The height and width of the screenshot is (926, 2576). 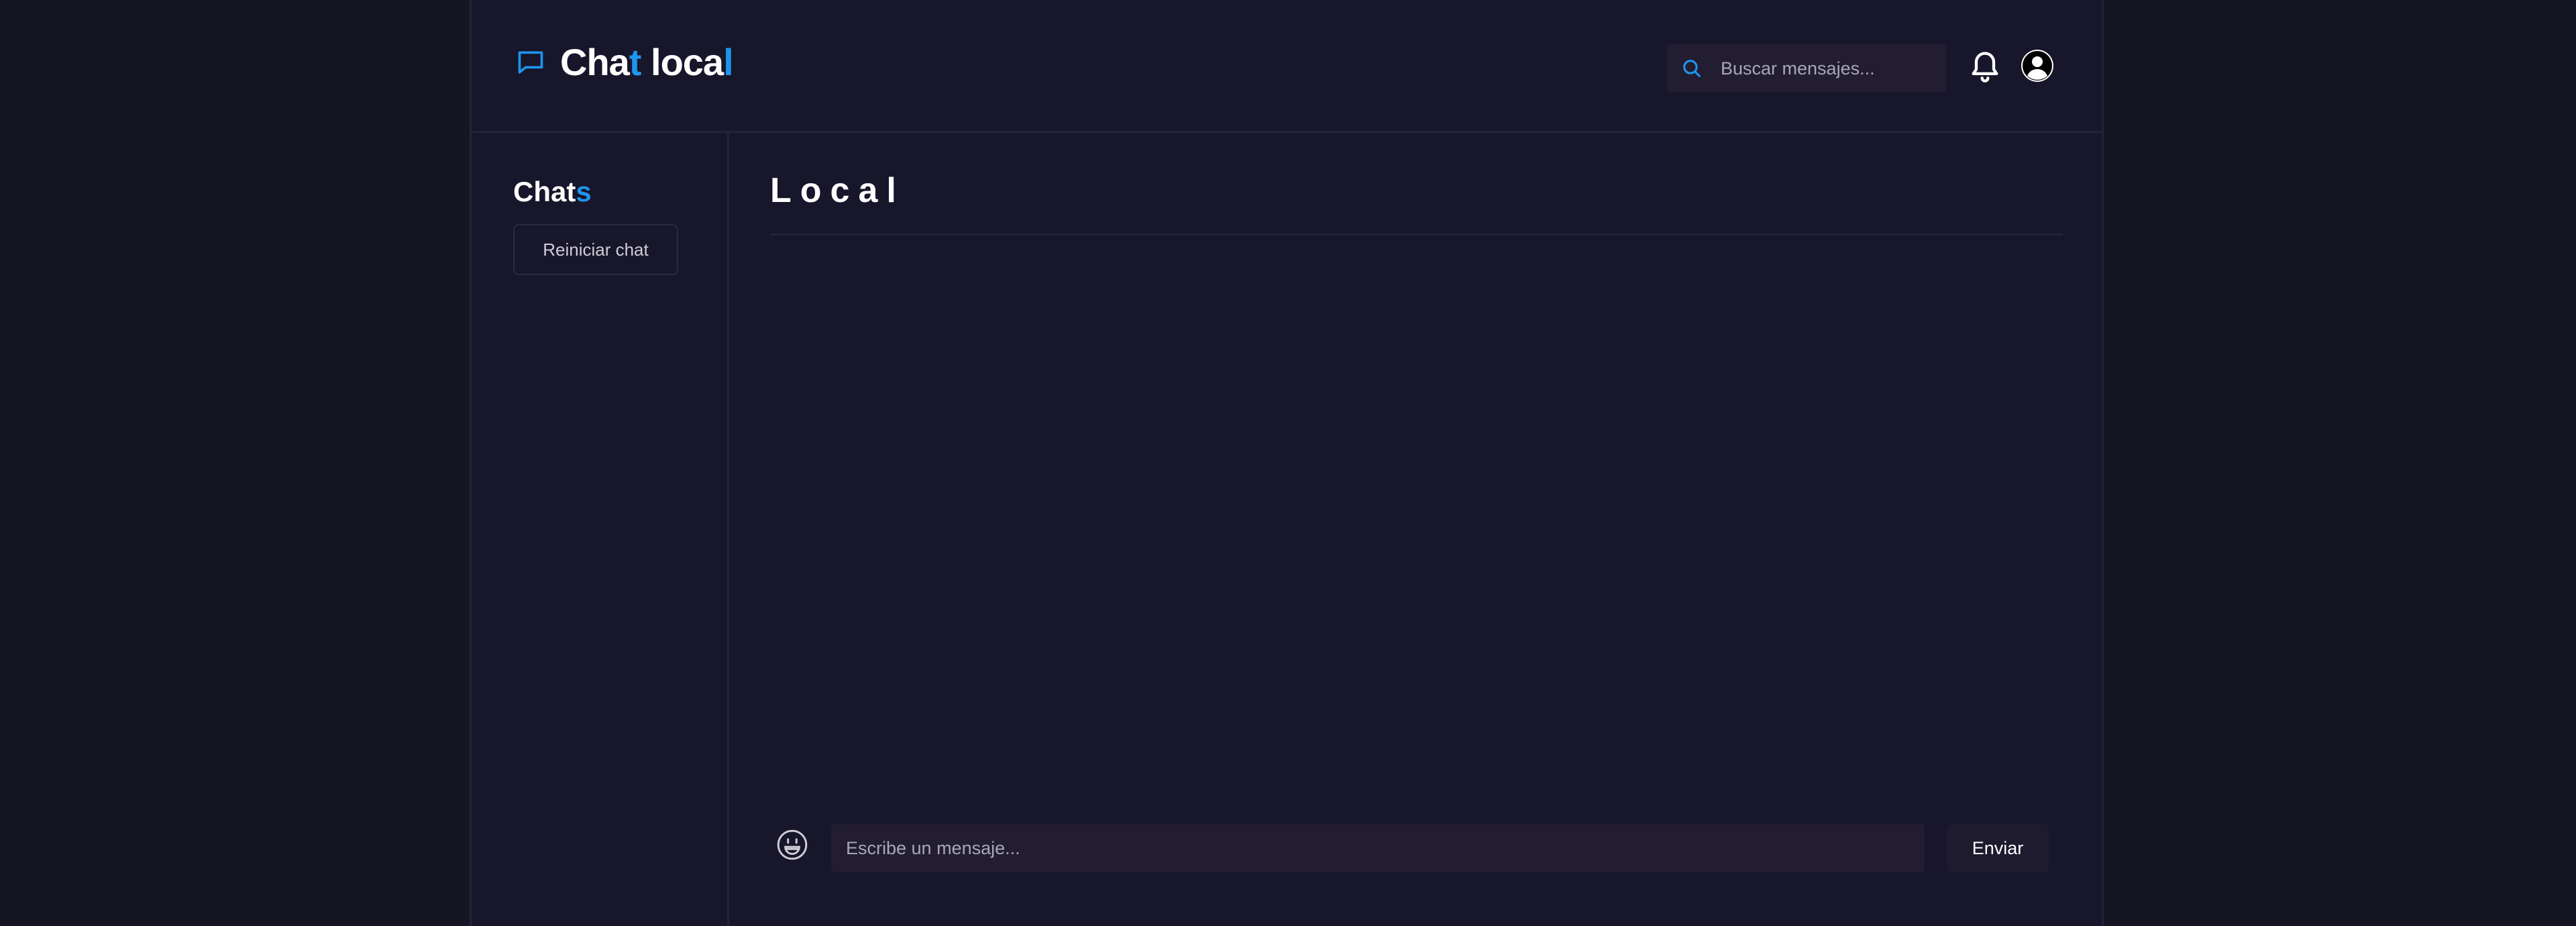 What do you see at coordinates (1998, 848) in the screenshot?
I see `send-button: Enviar` at bounding box center [1998, 848].